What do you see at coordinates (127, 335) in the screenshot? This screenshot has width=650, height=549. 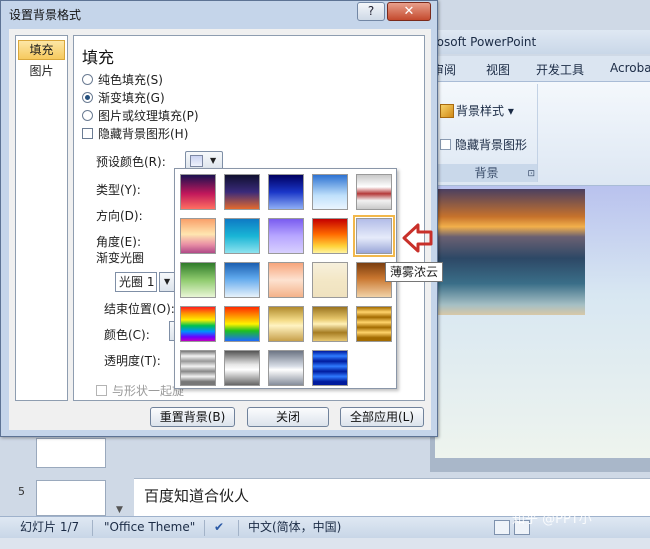 I see `color-label: 颜色(C):` at bounding box center [127, 335].